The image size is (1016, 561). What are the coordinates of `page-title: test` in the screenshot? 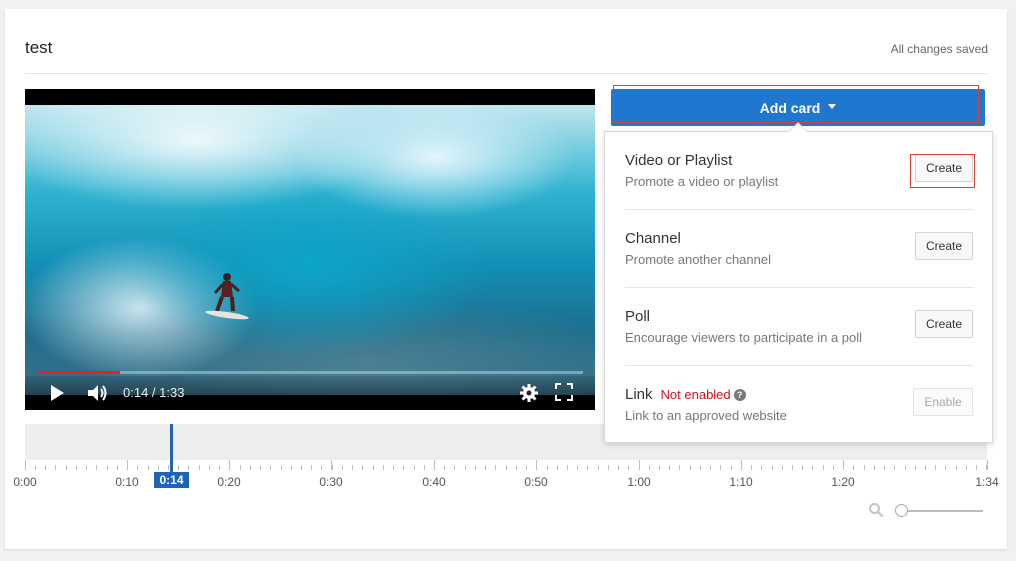 It's located at (39, 47).